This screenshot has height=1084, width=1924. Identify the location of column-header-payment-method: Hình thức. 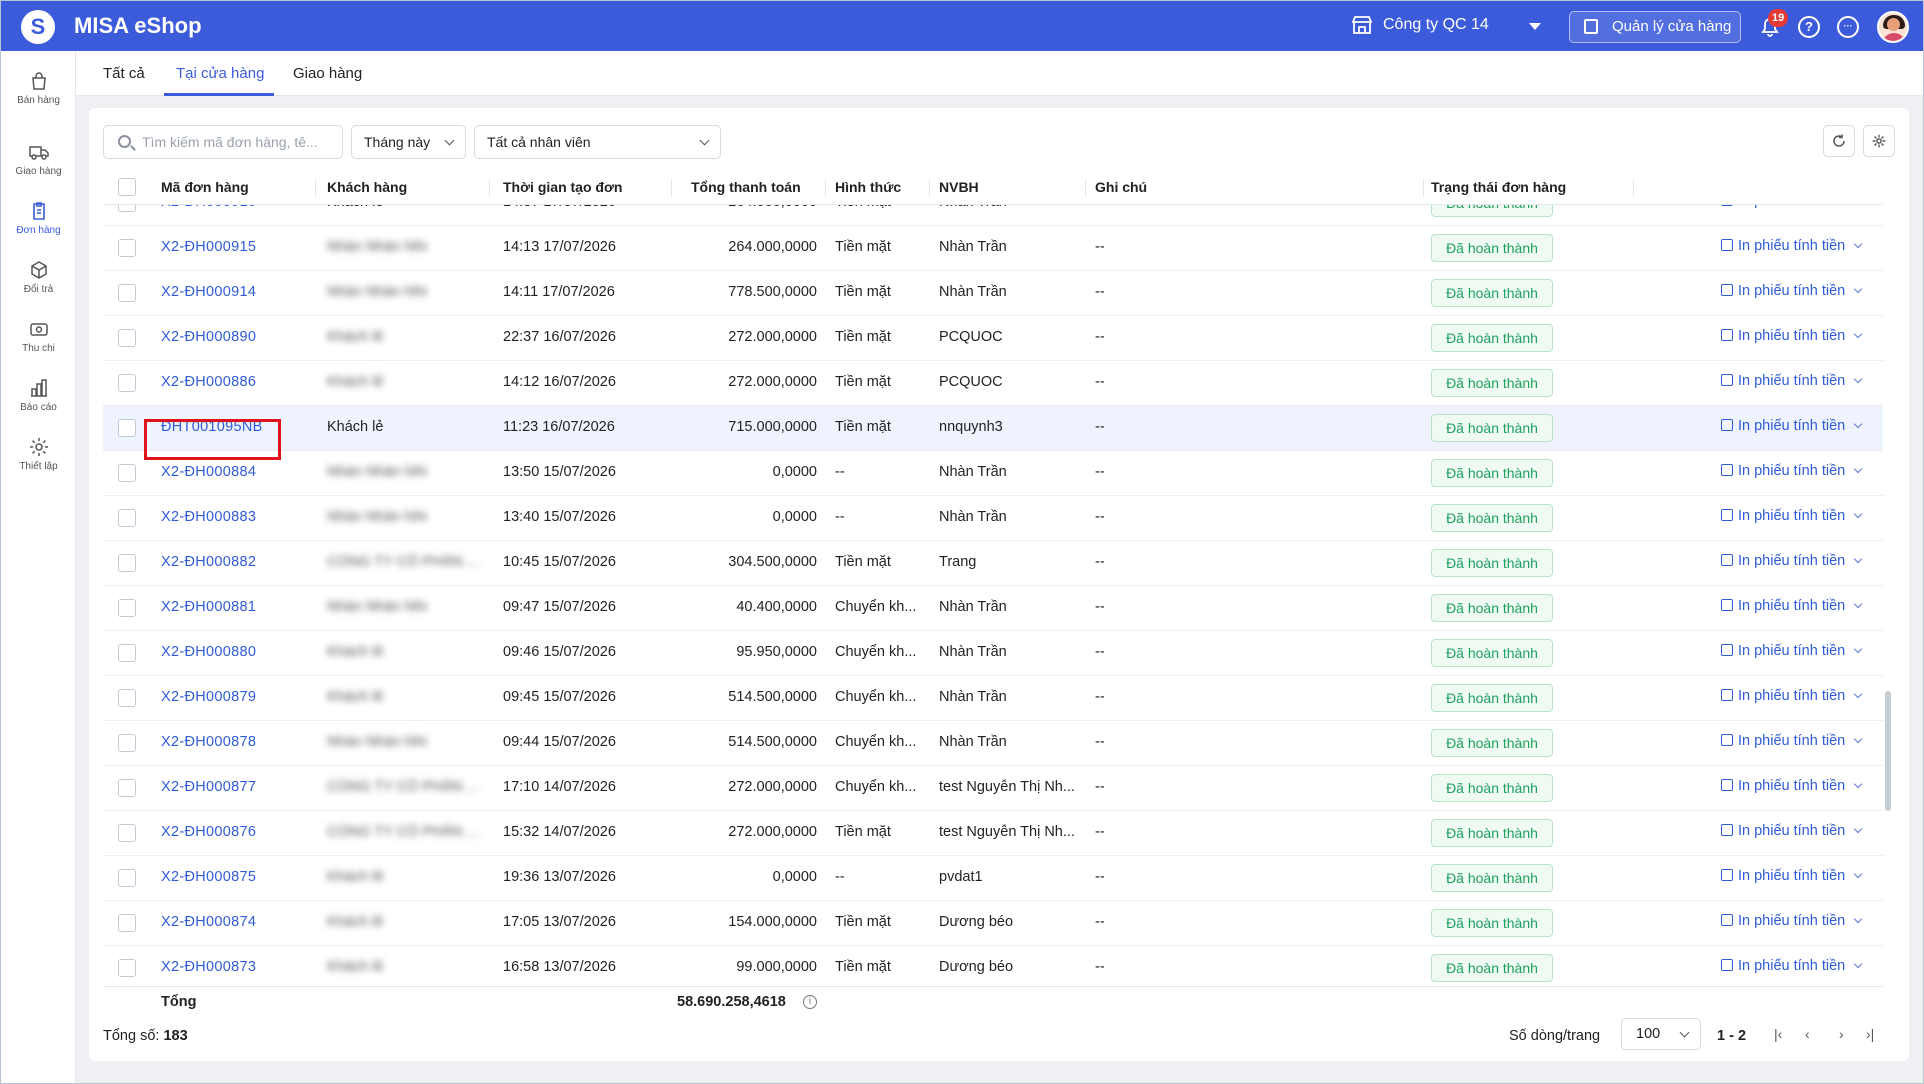
(868, 187).